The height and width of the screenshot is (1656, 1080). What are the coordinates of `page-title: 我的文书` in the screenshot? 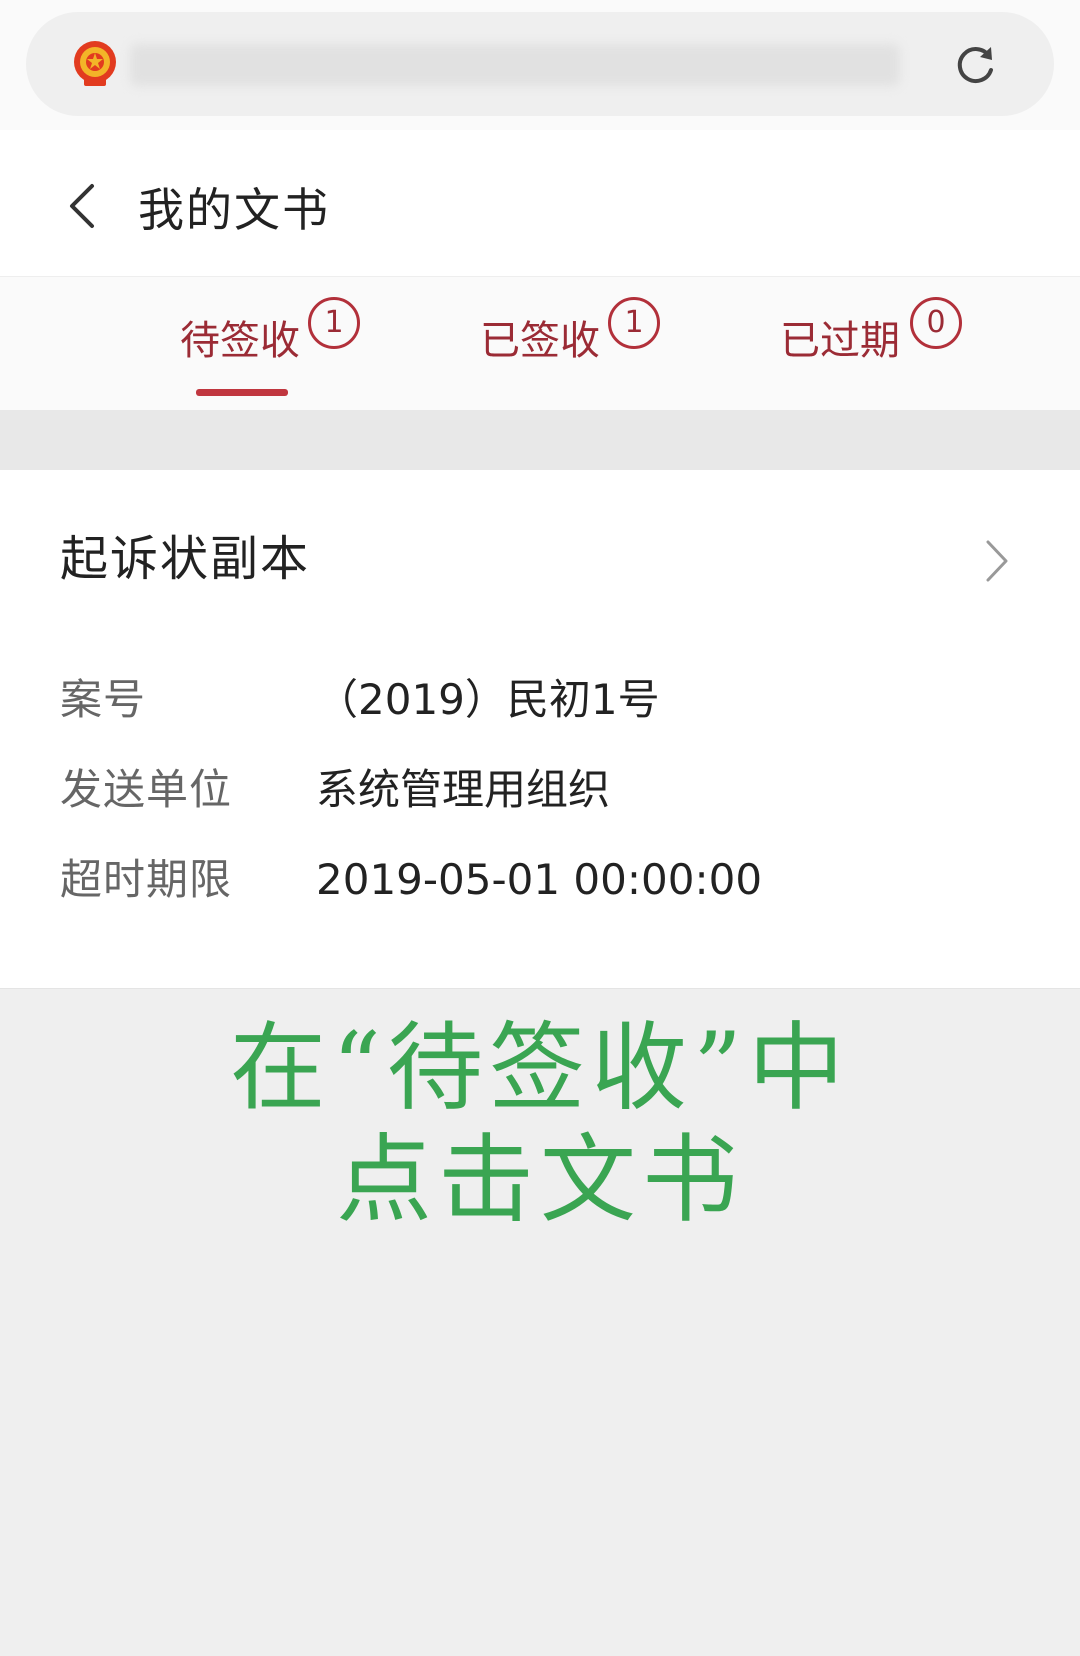 It's located at (234, 210).